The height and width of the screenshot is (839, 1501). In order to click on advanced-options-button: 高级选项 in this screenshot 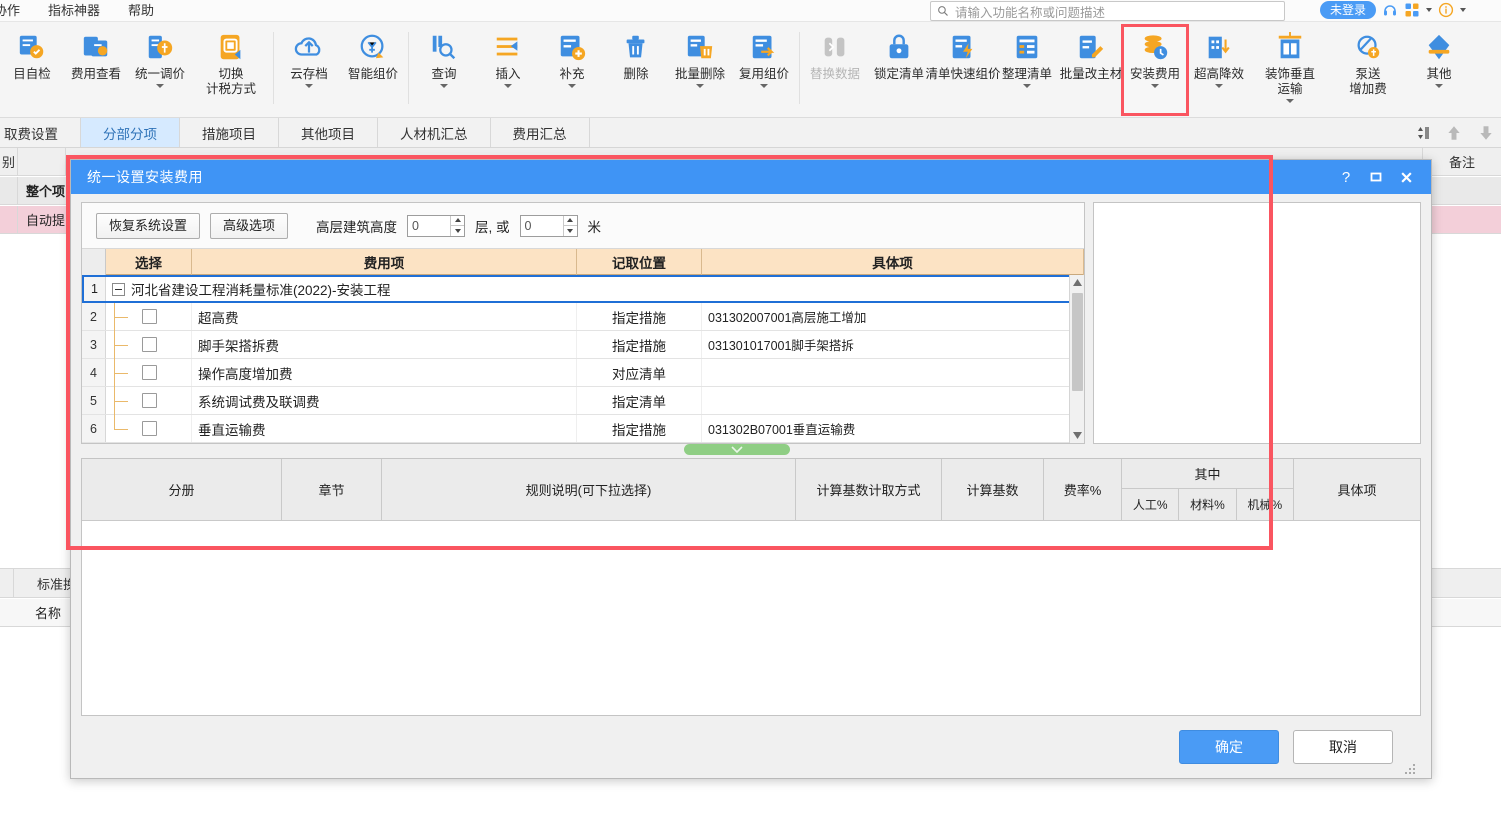, I will do `click(249, 225)`.